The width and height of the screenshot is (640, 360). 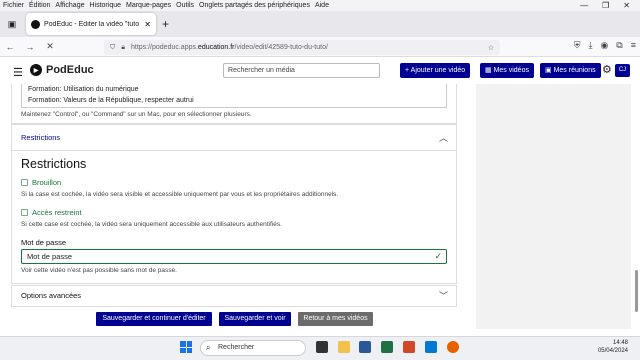 I want to click on tab-list-icon: ▣, so click(x=12, y=24).